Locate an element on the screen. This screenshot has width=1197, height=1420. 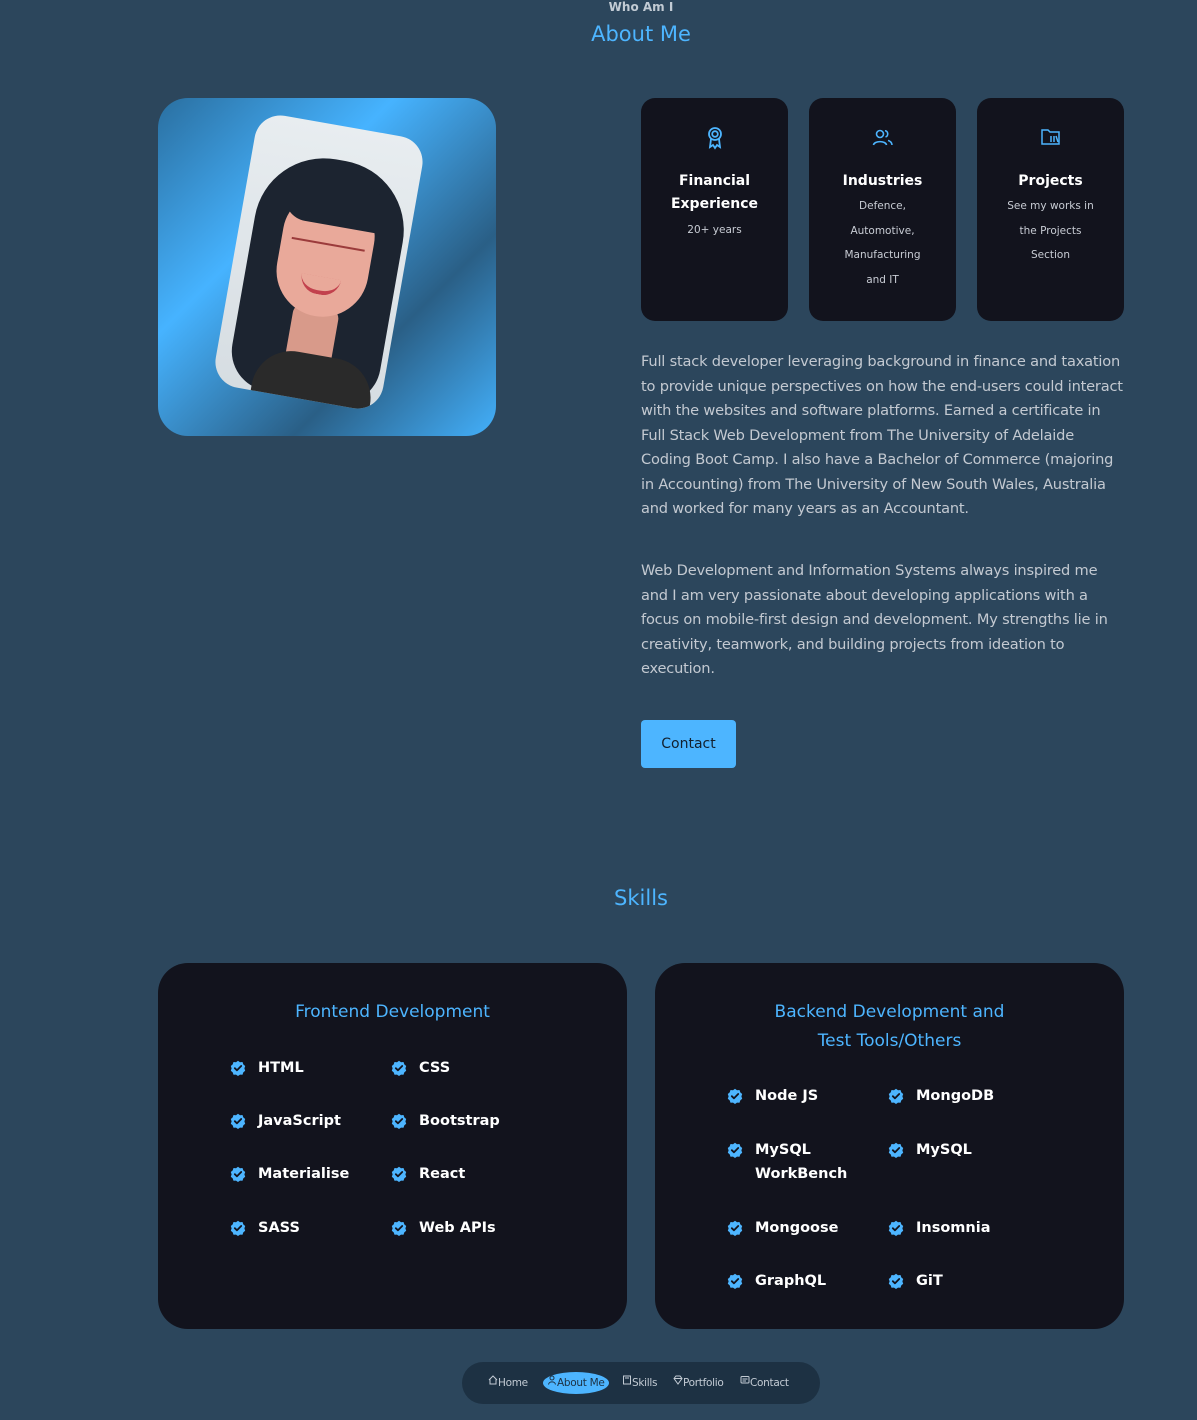
profile-photo is located at coordinates (319, 262).